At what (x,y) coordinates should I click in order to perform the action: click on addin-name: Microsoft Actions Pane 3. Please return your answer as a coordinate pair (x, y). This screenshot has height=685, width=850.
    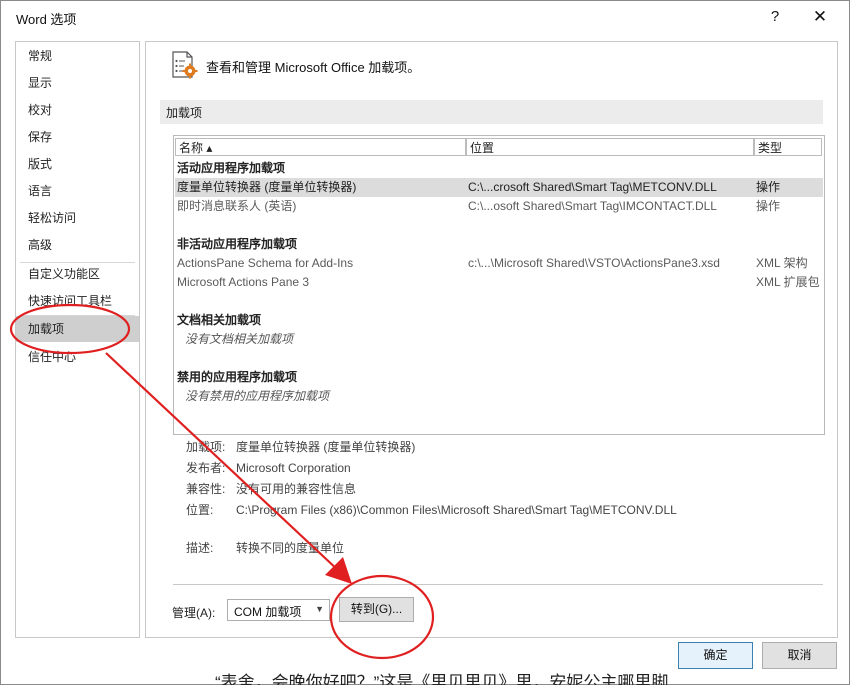
    Looking at the image, I should click on (243, 282).